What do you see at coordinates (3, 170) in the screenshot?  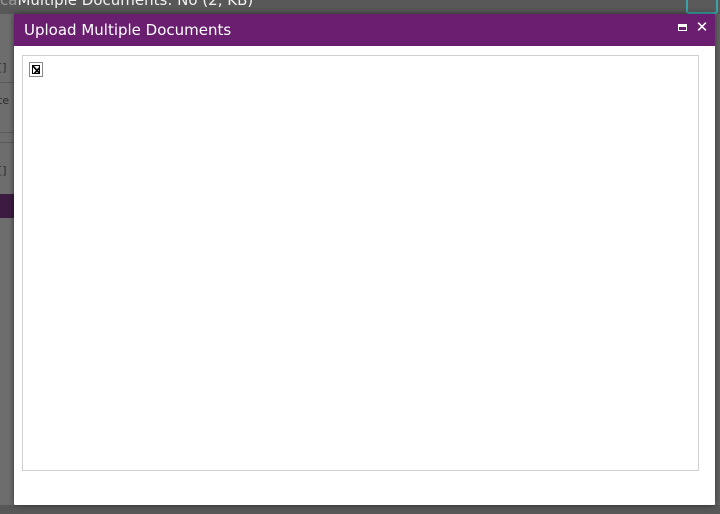 I see `background-fragment-3: []` at bounding box center [3, 170].